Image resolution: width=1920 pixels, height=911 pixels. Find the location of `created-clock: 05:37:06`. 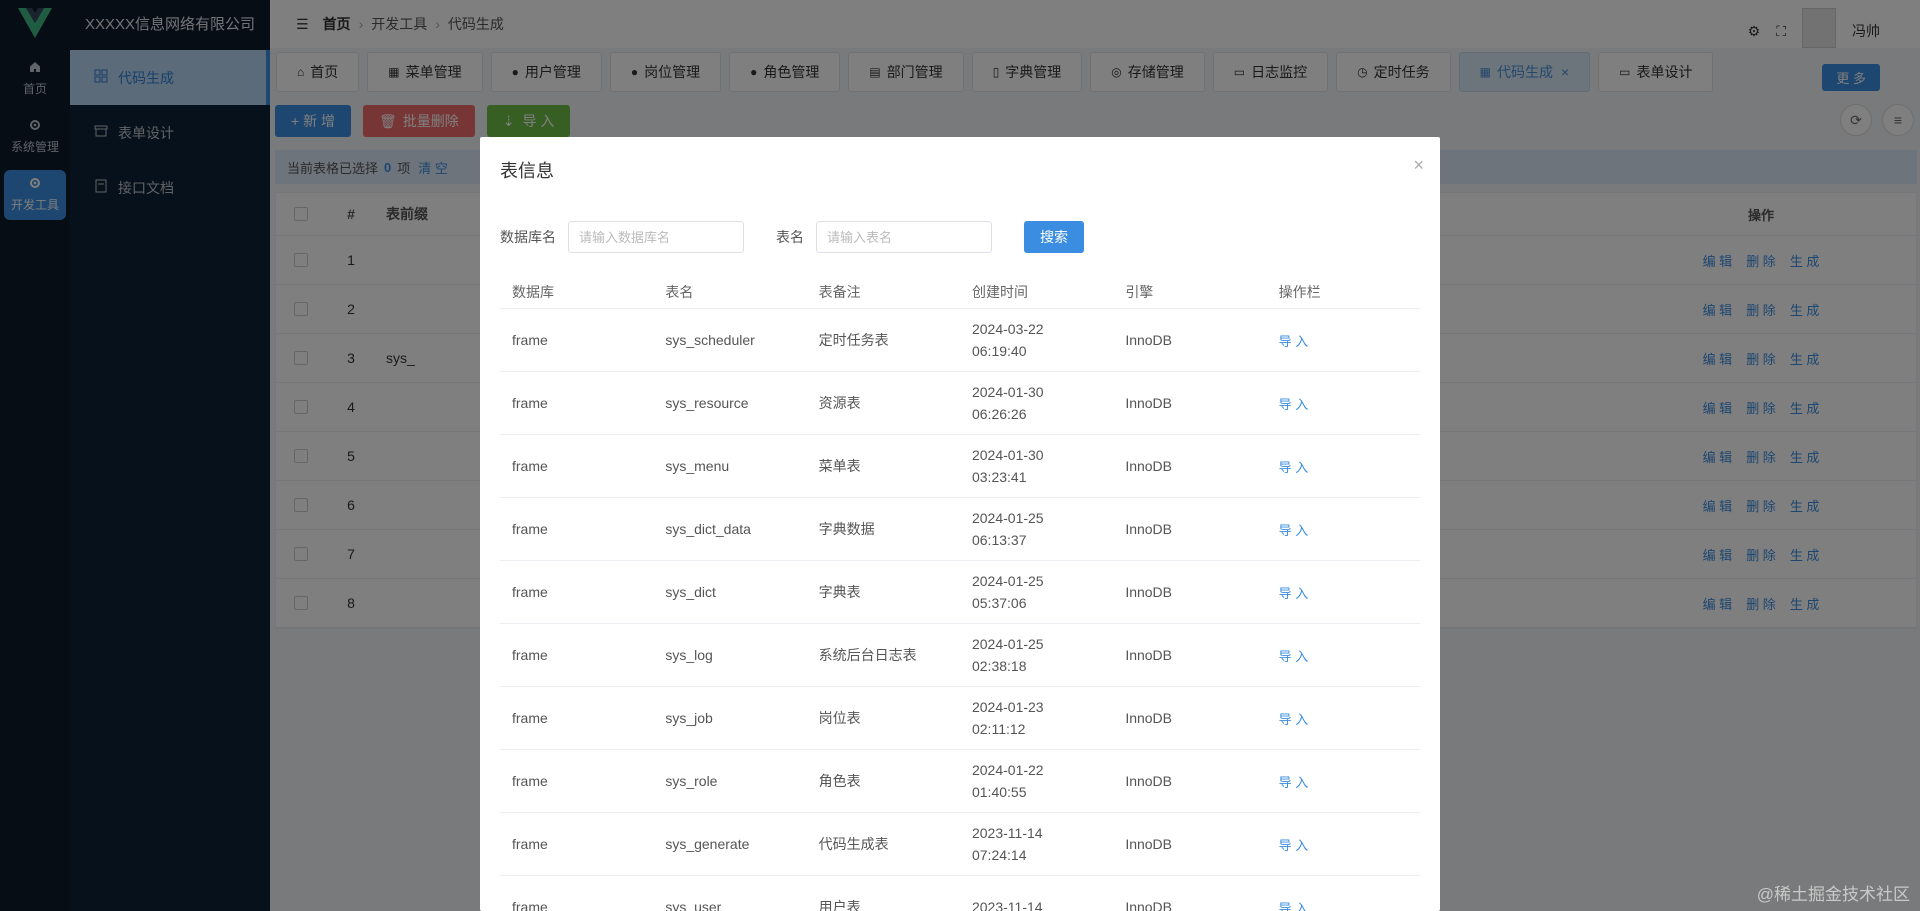

created-clock: 05:37:06 is located at coordinates (999, 603).